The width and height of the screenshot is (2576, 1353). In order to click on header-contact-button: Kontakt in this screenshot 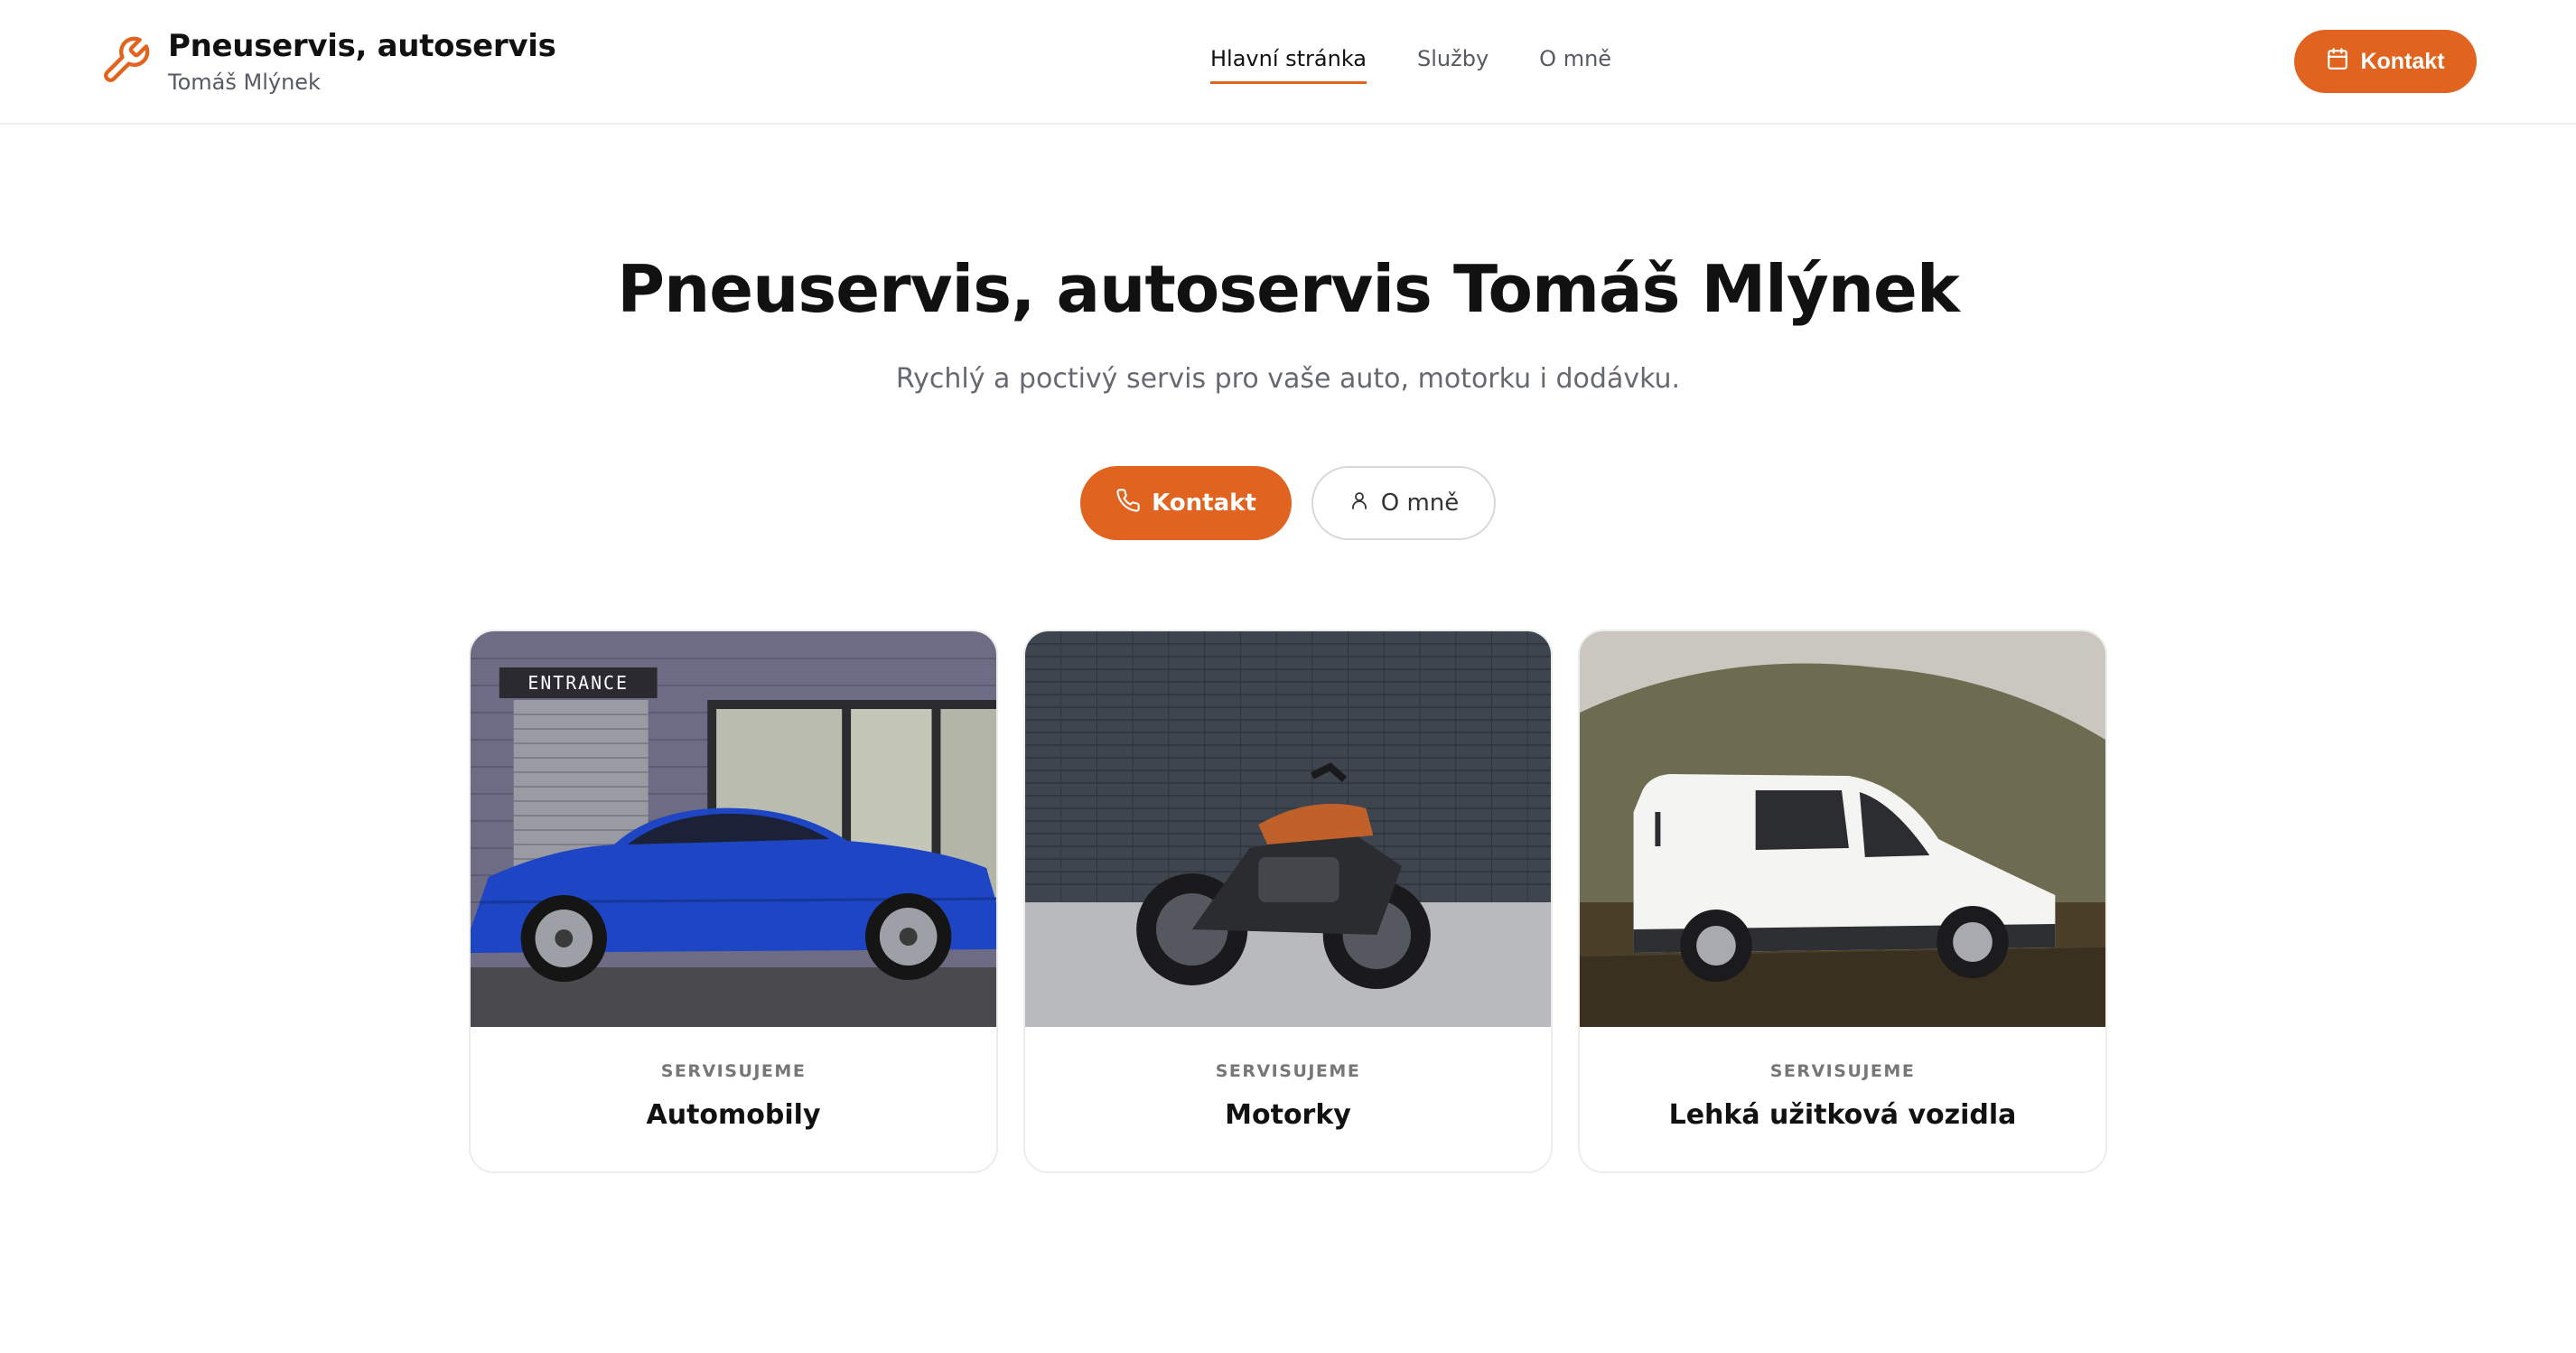, I will do `click(2385, 61)`.